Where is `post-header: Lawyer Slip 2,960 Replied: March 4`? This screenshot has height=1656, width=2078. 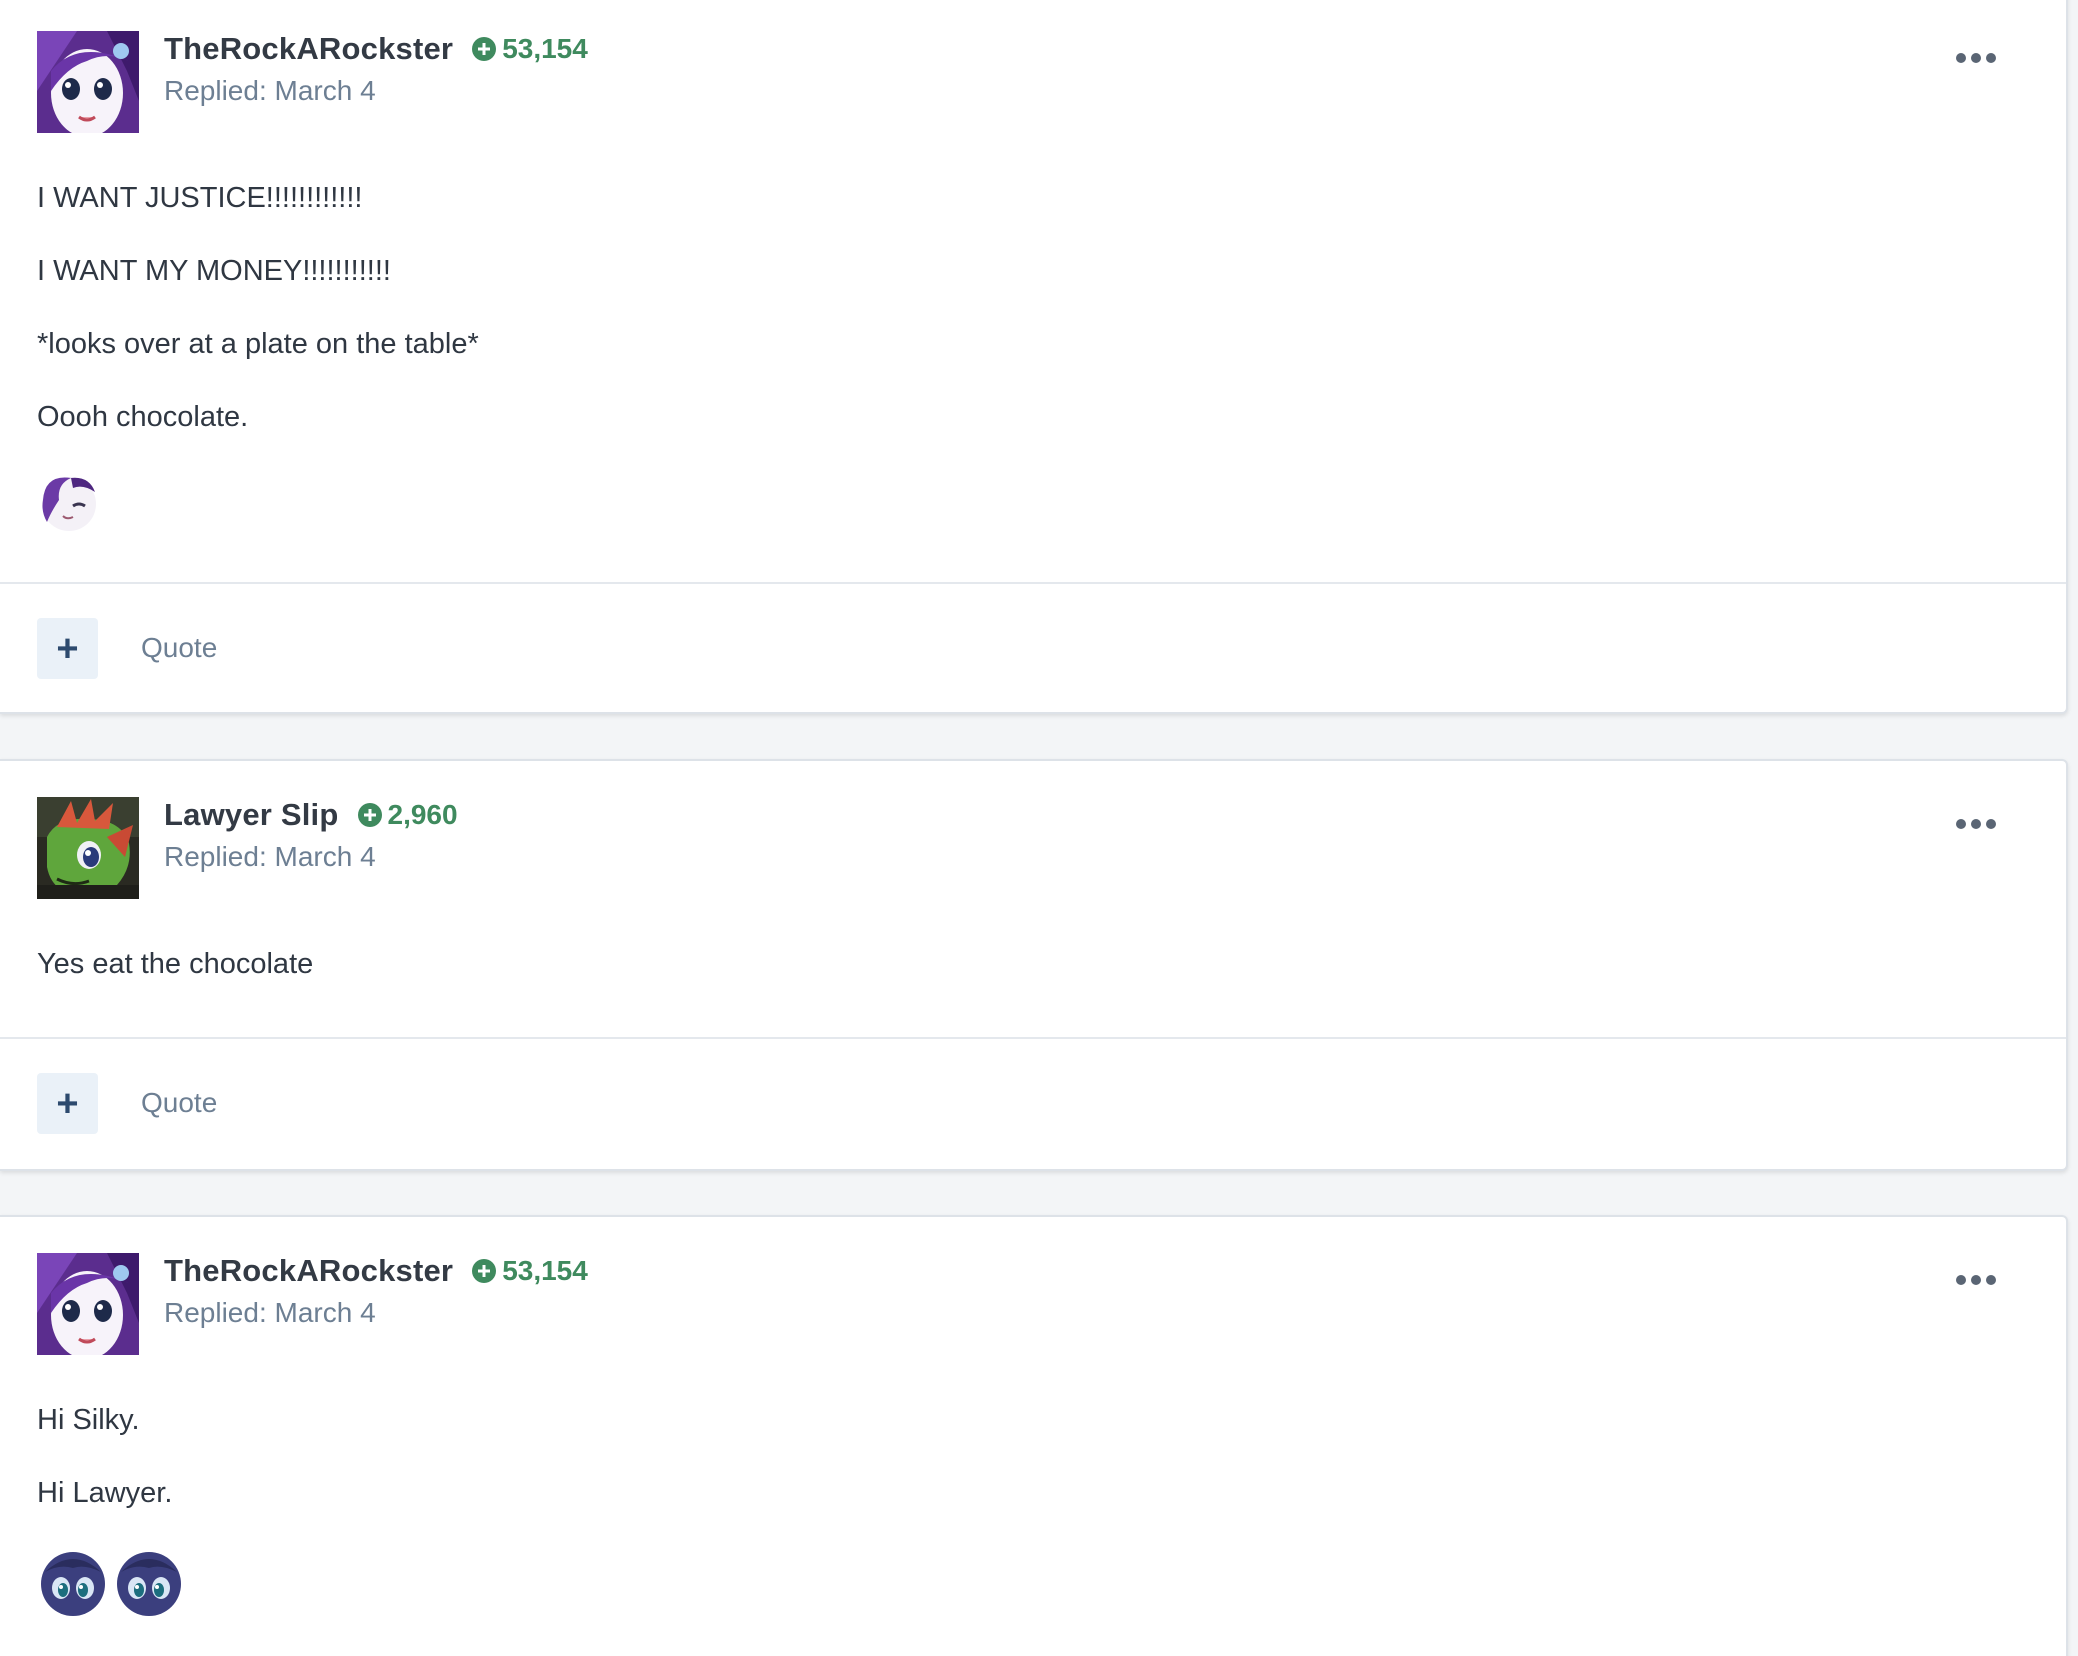 post-header: Lawyer Slip 2,960 Replied: March 4 is located at coordinates (1033, 830).